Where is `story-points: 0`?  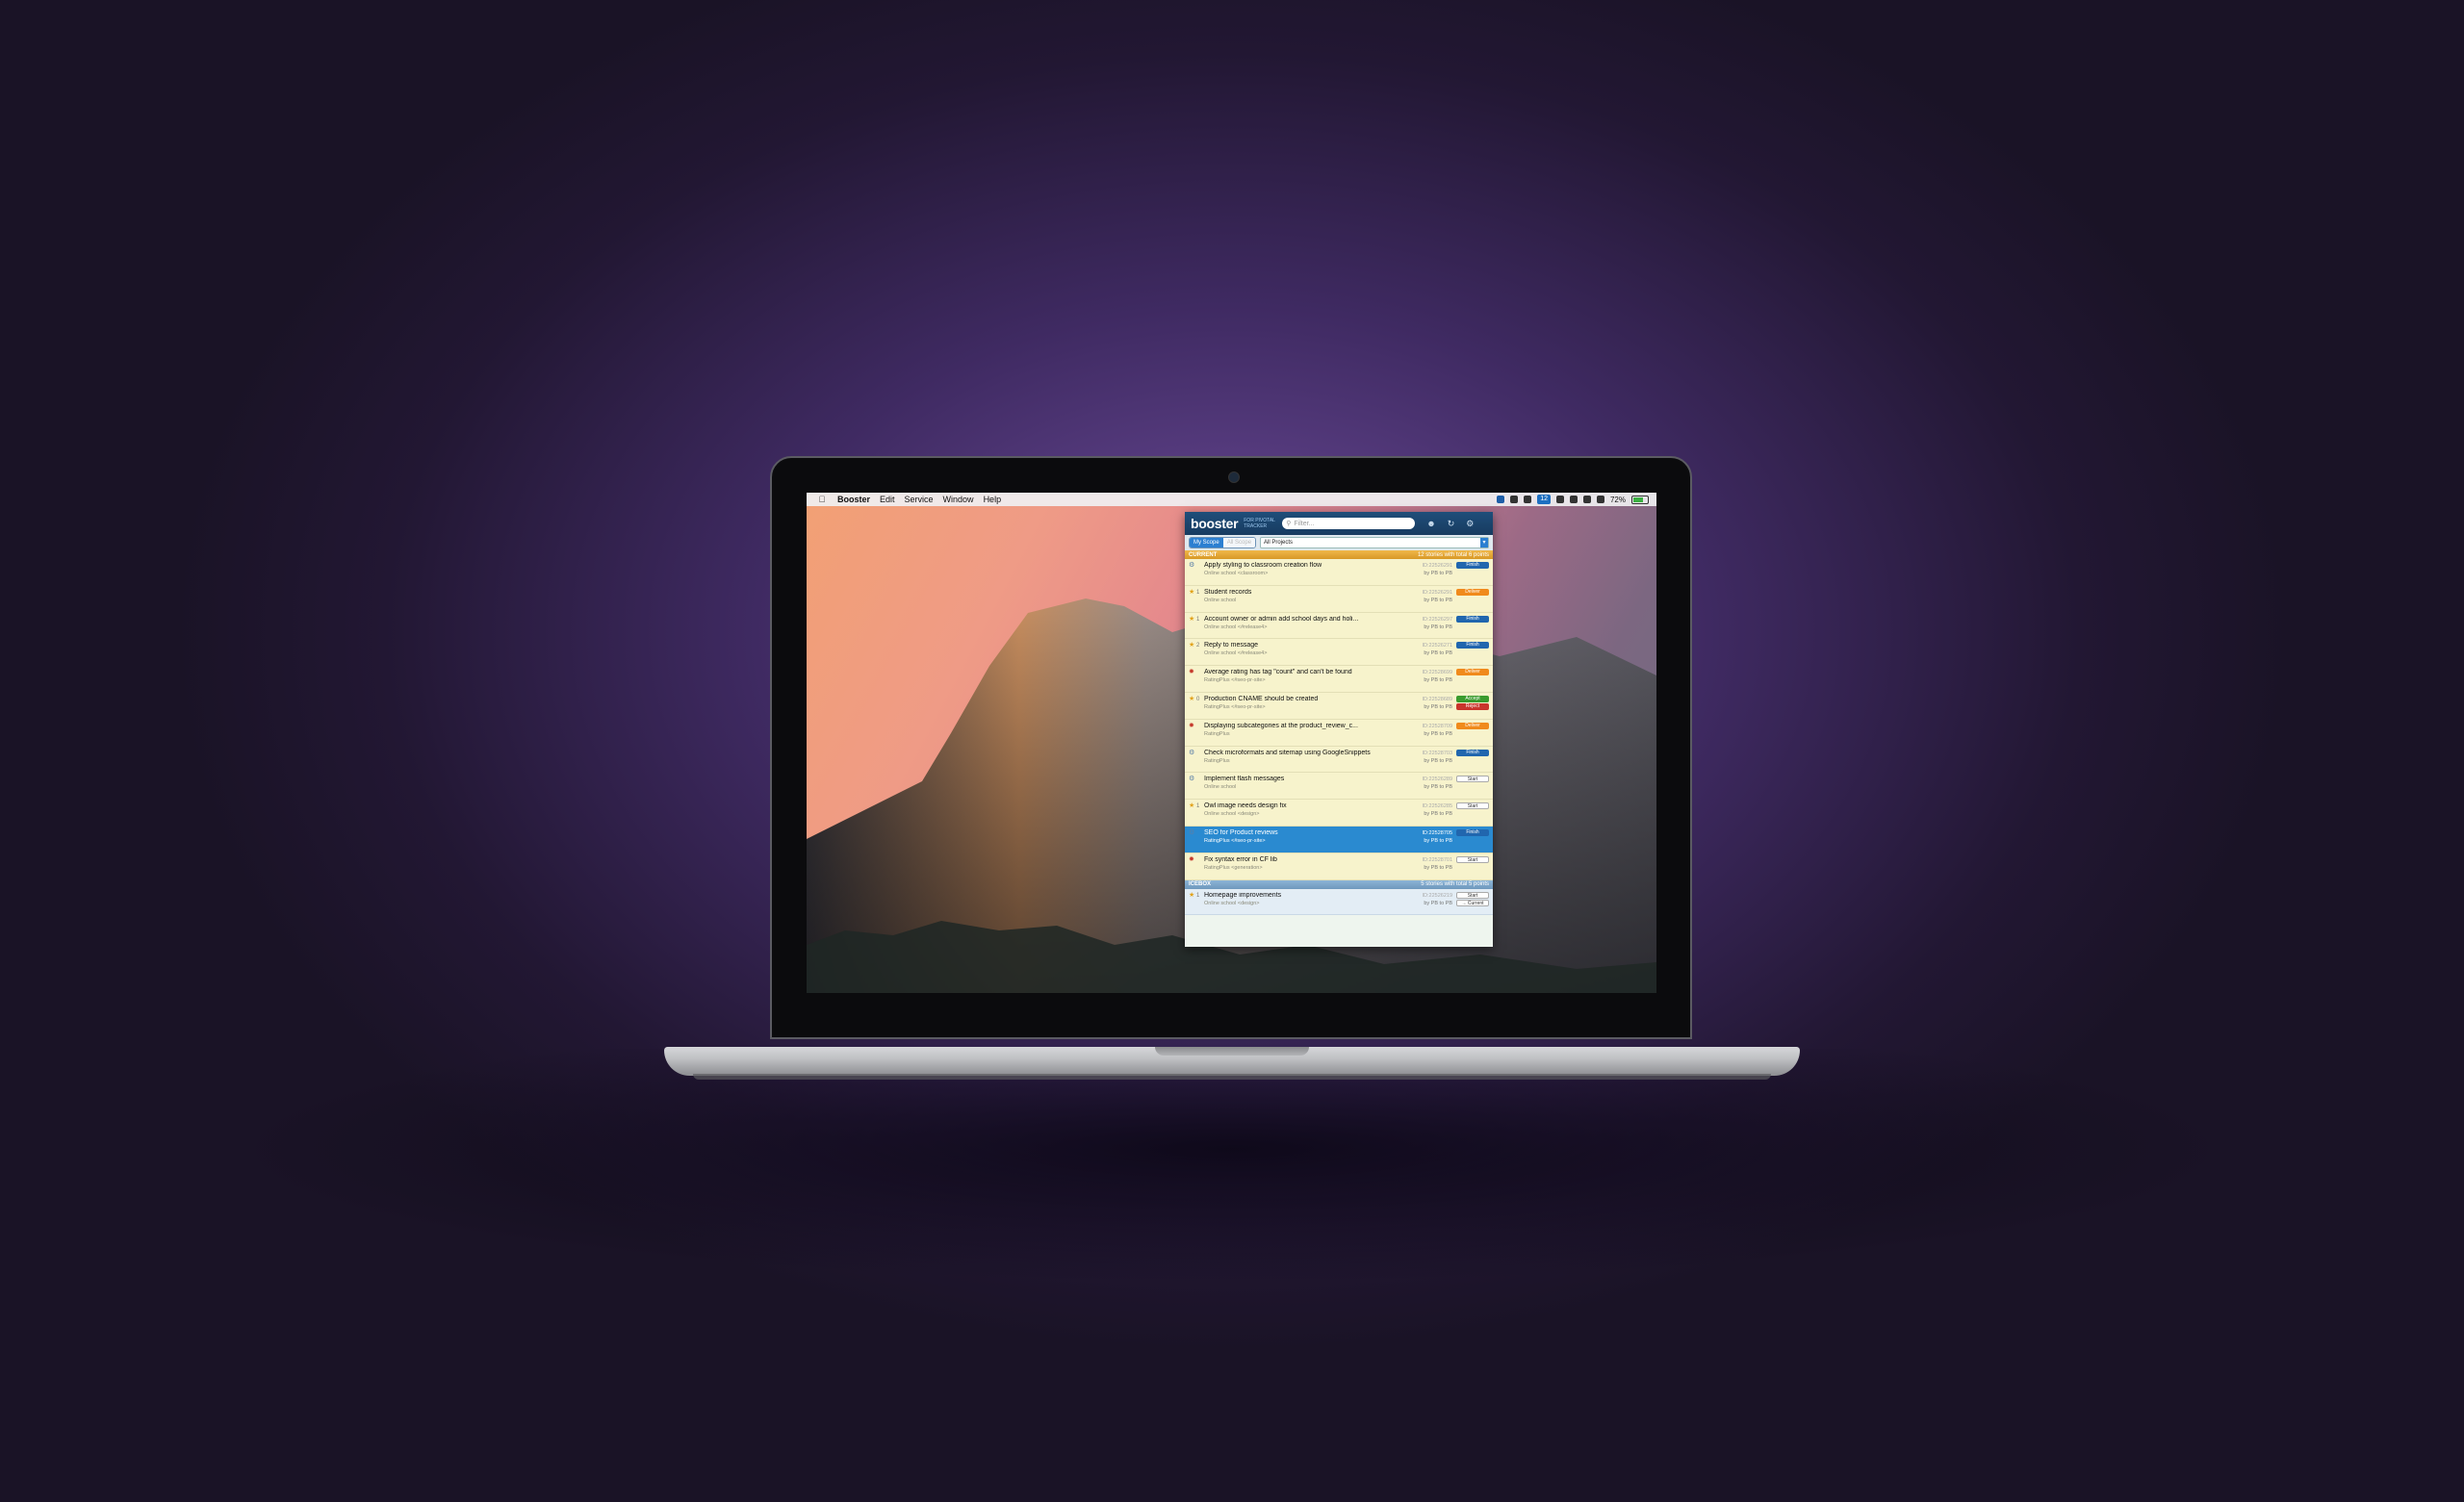
story-points: 0 is located at coordinates (1198, 699).